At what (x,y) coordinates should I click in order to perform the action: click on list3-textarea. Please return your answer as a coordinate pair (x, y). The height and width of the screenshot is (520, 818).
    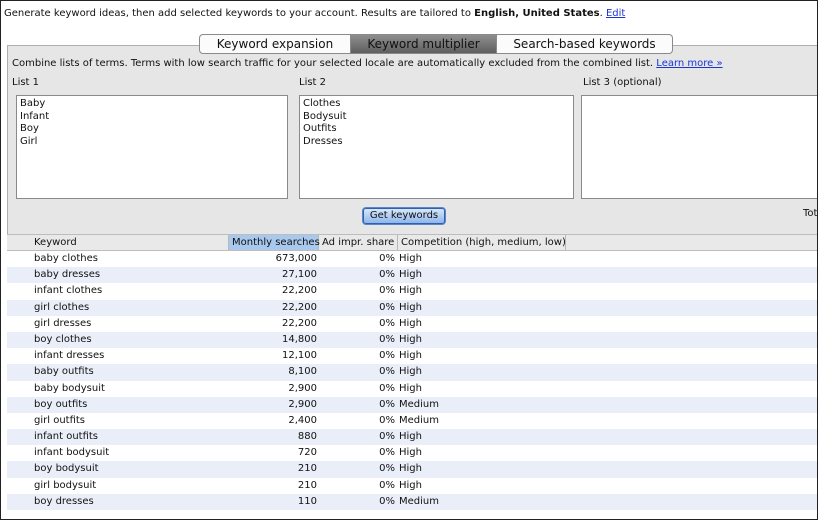
    Looking at the image, I should click on (699, 147).